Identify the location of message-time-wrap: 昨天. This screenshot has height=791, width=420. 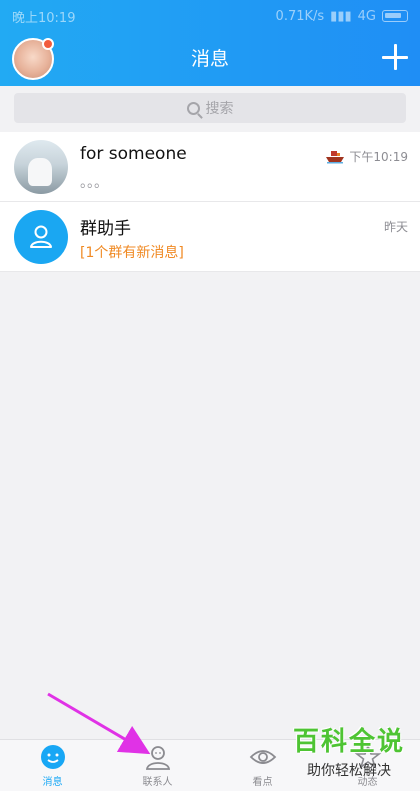
(396, 226).